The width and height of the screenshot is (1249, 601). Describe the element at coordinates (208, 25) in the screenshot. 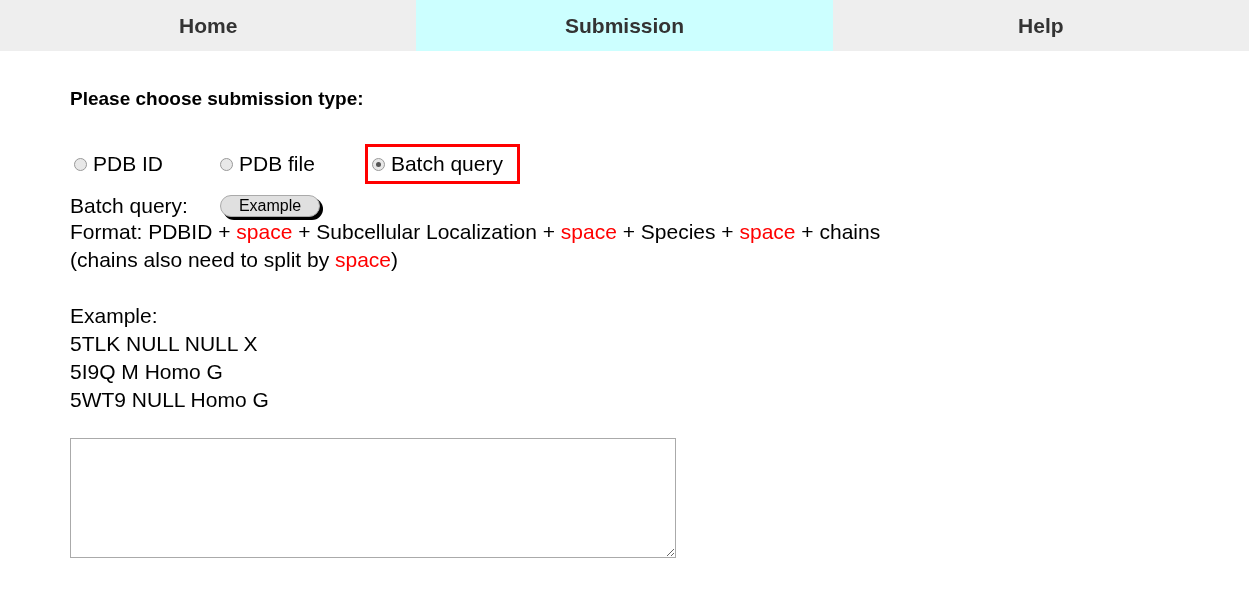

I see `nav-tab: Home` at that location.